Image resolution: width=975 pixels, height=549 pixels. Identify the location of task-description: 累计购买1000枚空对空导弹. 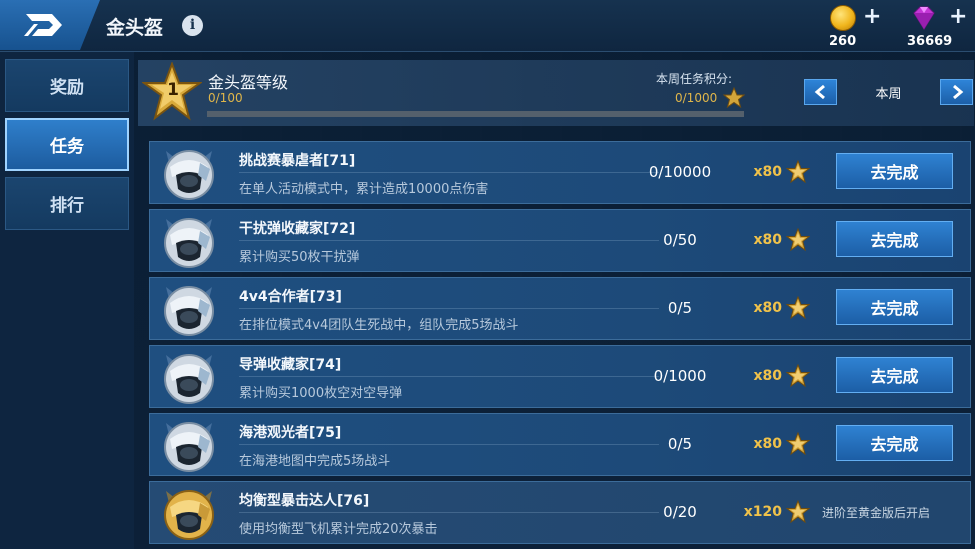
(321, 393).